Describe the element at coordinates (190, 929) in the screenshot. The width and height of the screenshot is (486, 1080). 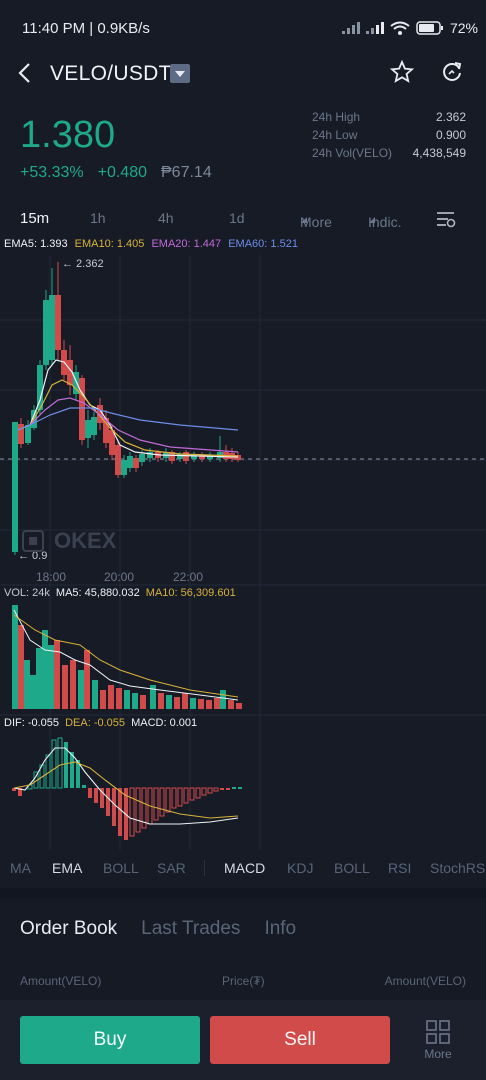
I see `tab-last-trades: Last Trades` at that location.